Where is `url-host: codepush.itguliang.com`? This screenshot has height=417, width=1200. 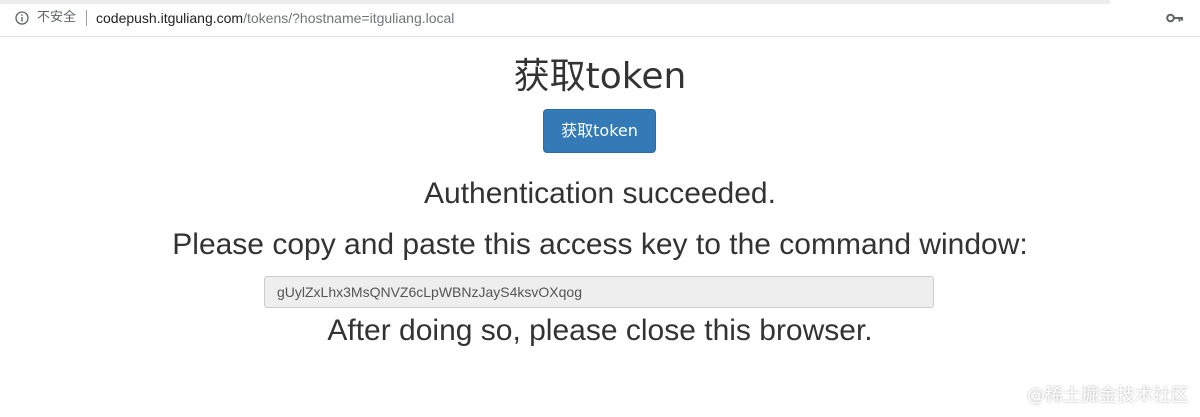 url-host: codepush.itguliang.com is located at coordinates (170, 18).